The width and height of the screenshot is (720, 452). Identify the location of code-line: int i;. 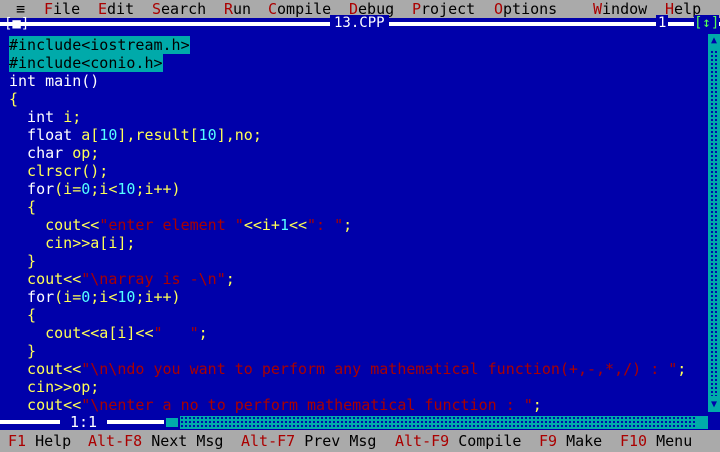
(354, 117).